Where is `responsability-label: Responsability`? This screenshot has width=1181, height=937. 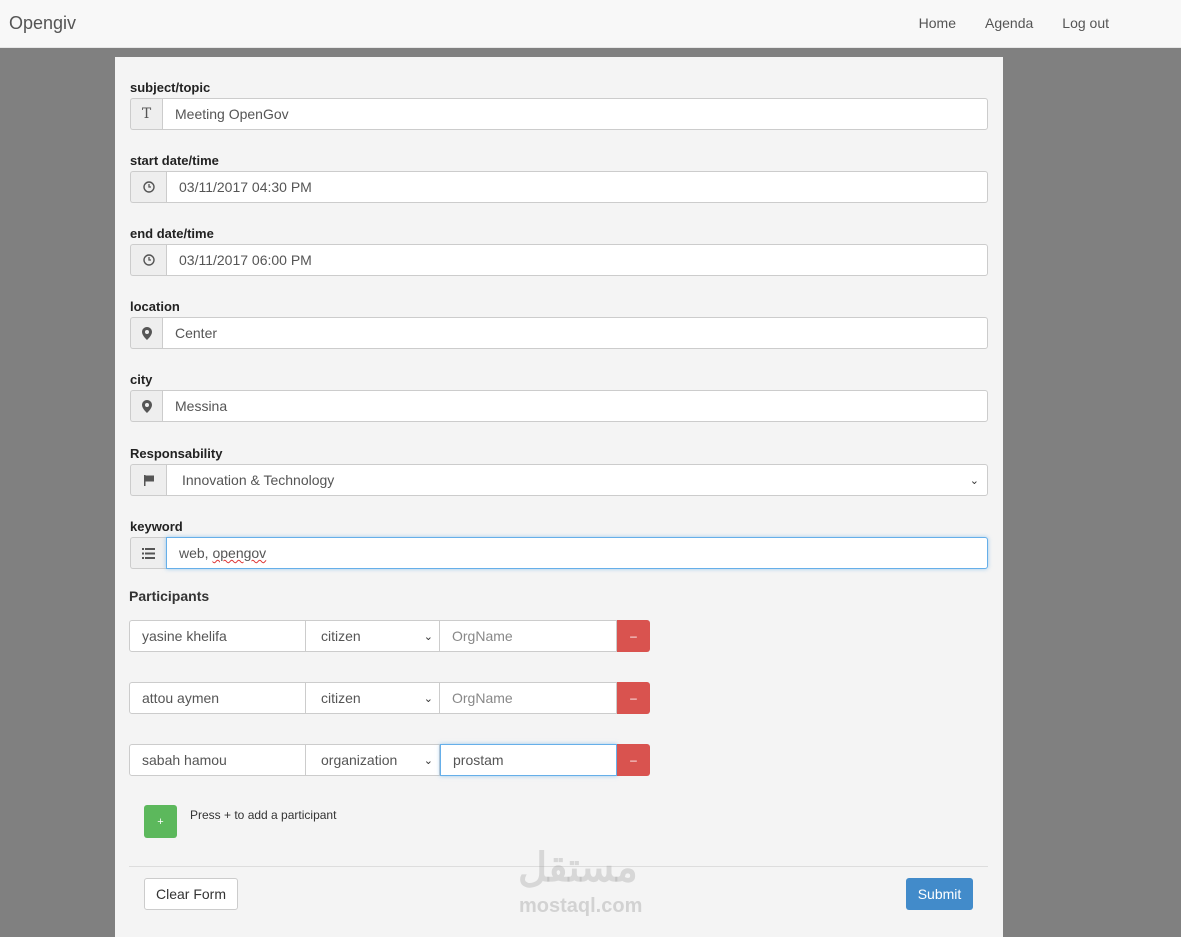 responsability-label: Responsability is located at coordinates (176, 453).